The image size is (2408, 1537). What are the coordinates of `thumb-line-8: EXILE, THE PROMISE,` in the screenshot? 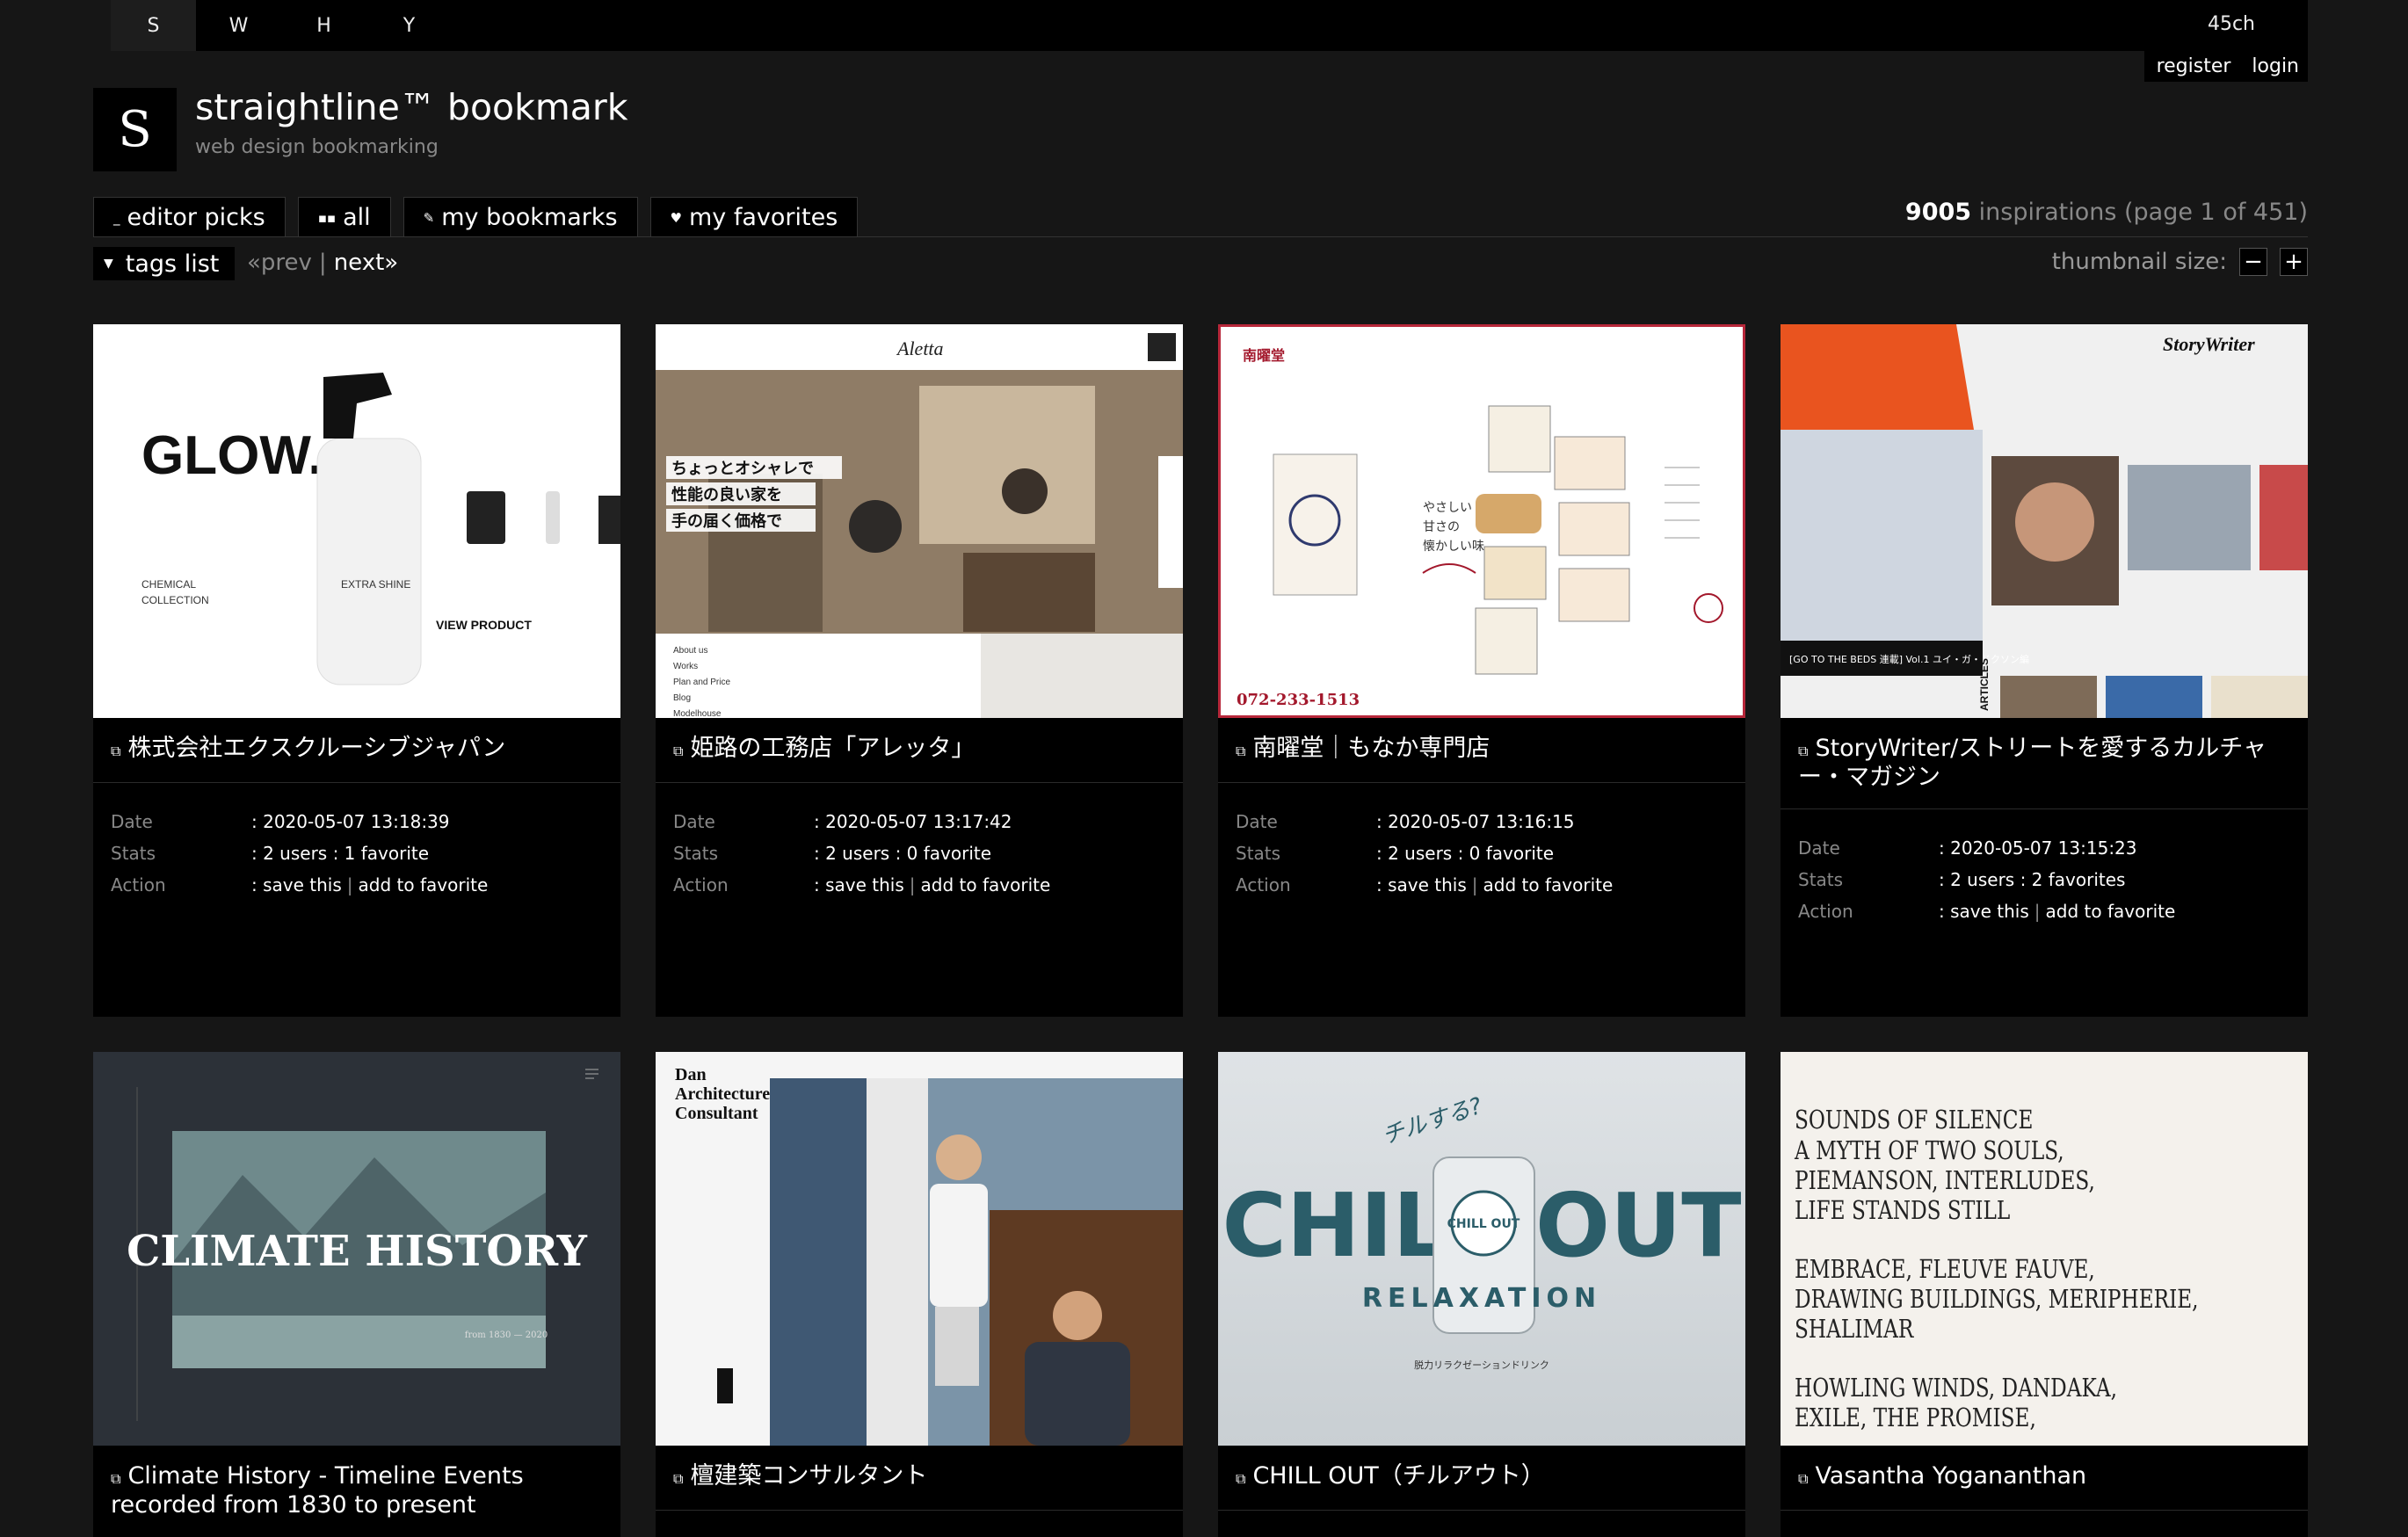 It's located at (1915, 1419).